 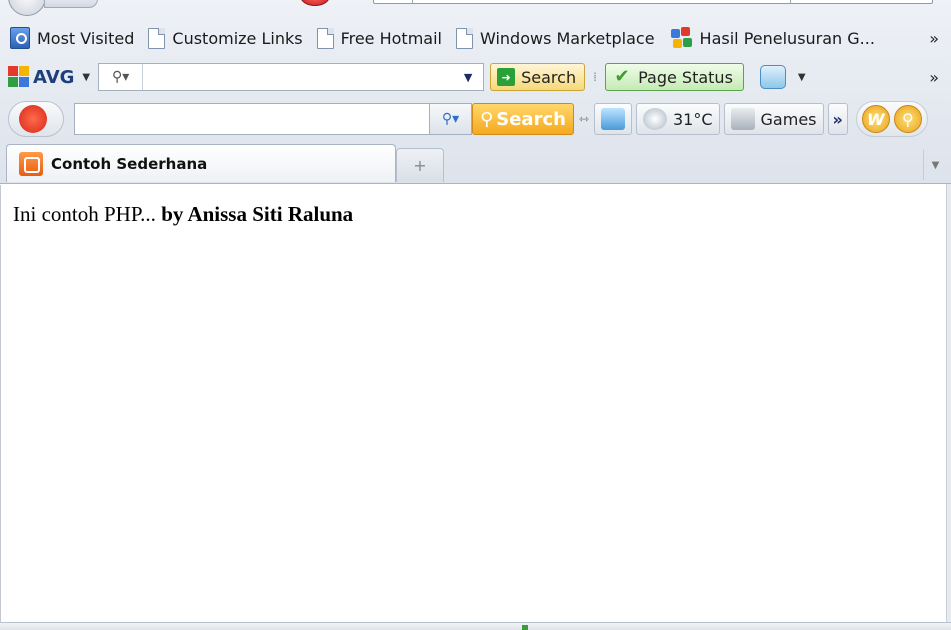 I want to click on recycle-icon, so click(x=772, y=77).